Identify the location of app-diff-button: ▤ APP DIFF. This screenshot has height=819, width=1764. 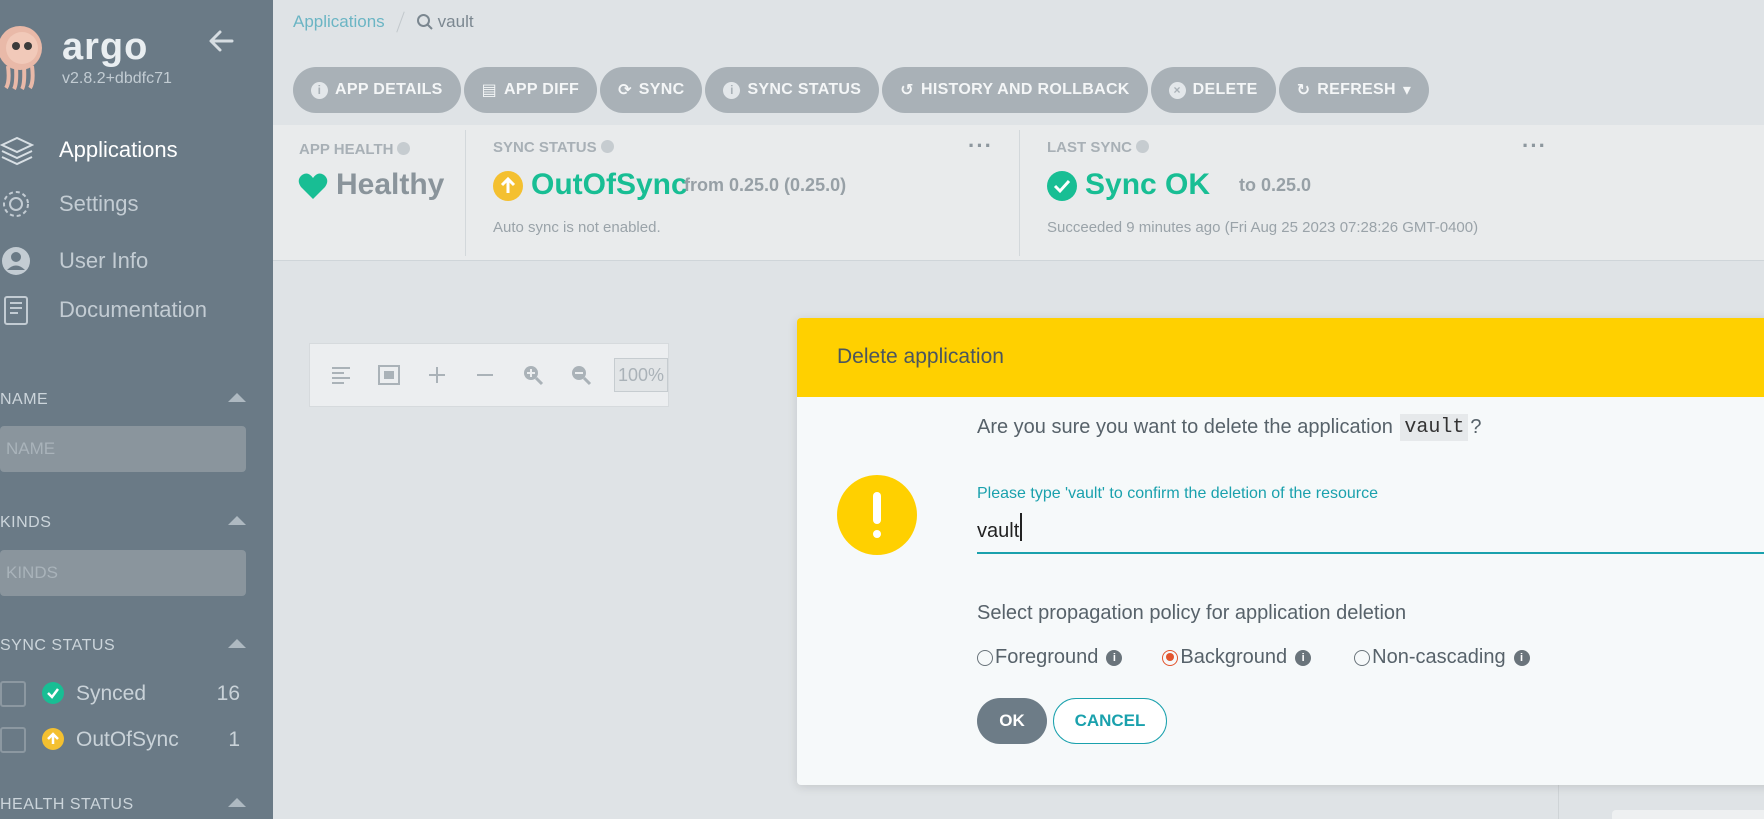
(530, 90).